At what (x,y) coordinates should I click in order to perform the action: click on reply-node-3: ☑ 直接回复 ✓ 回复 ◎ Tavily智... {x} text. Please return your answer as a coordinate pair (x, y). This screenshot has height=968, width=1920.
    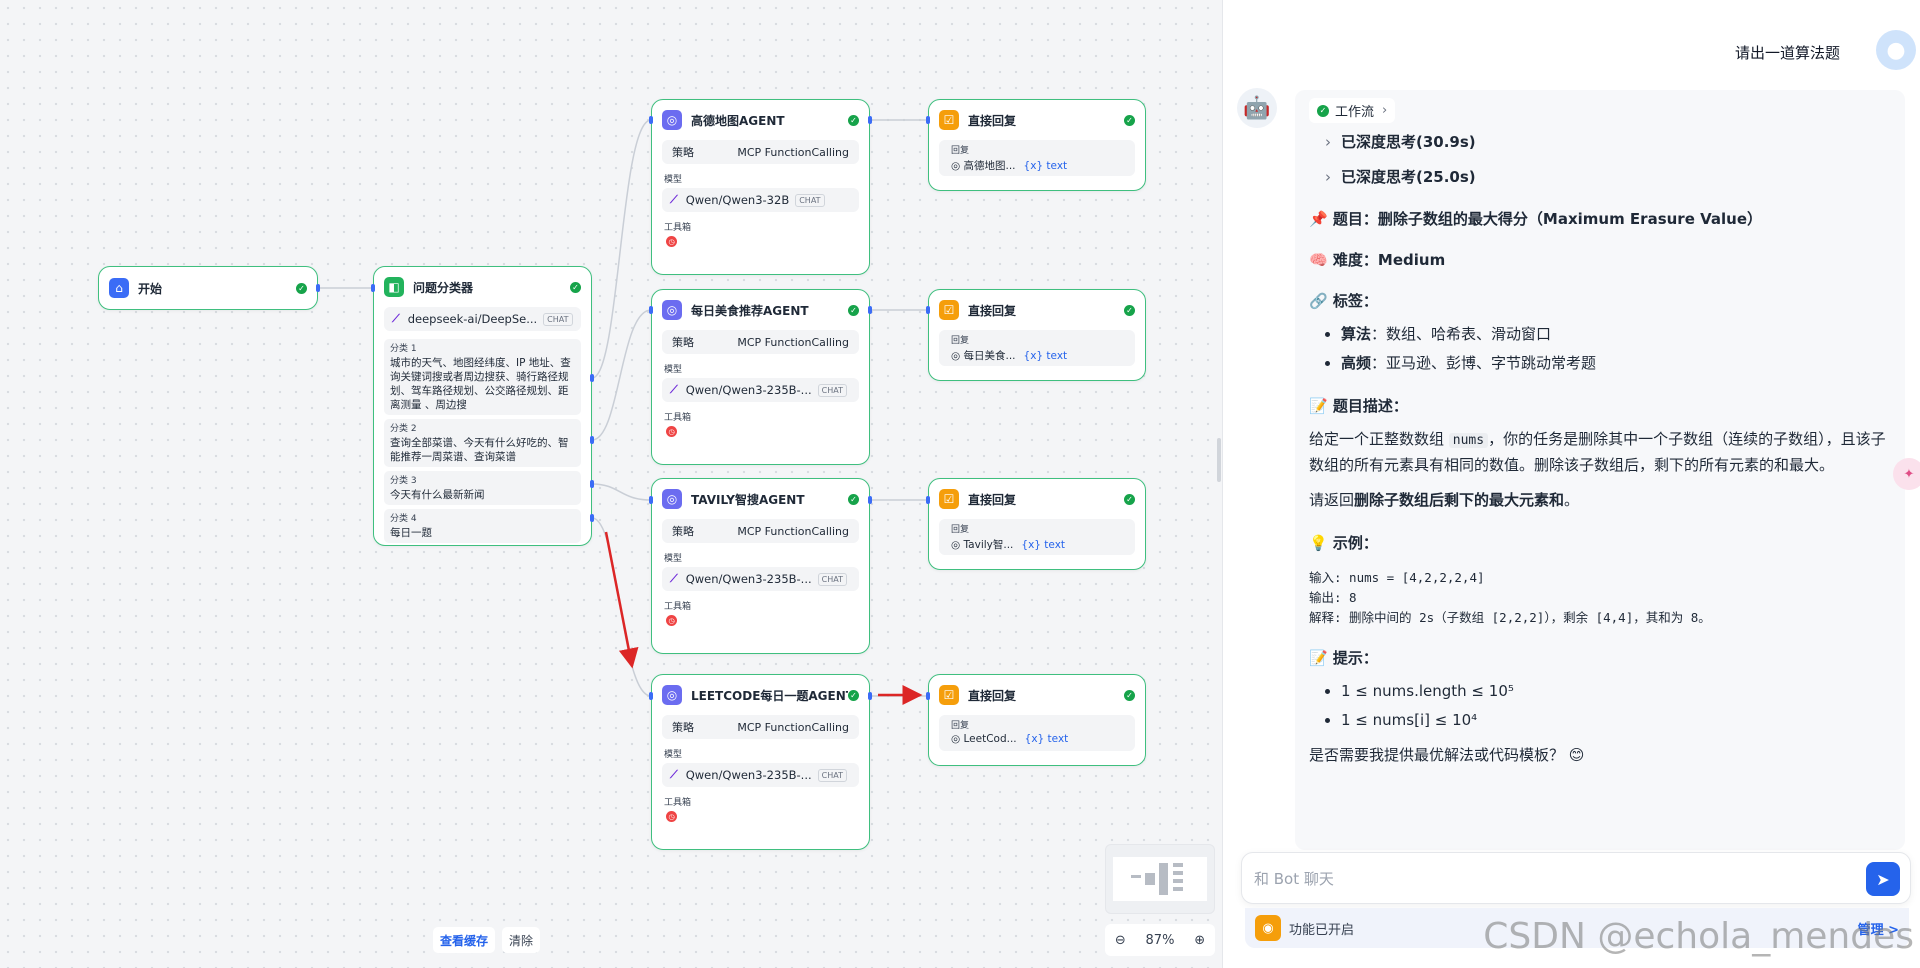
    Looking at the image, I should click on (1037, 524).